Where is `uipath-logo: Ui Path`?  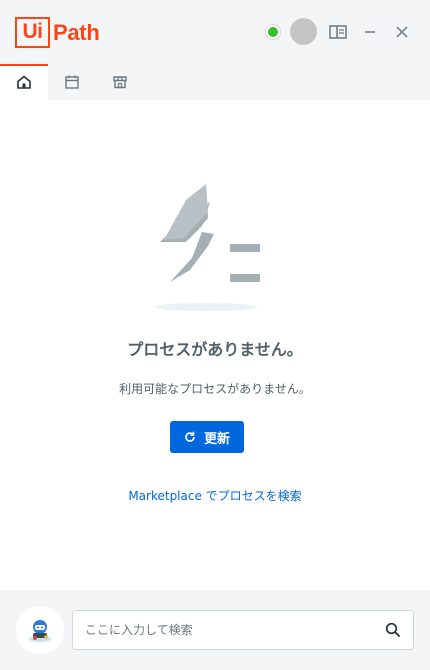 uipath-logo: Ui Path is located at coordinates (57, 32).